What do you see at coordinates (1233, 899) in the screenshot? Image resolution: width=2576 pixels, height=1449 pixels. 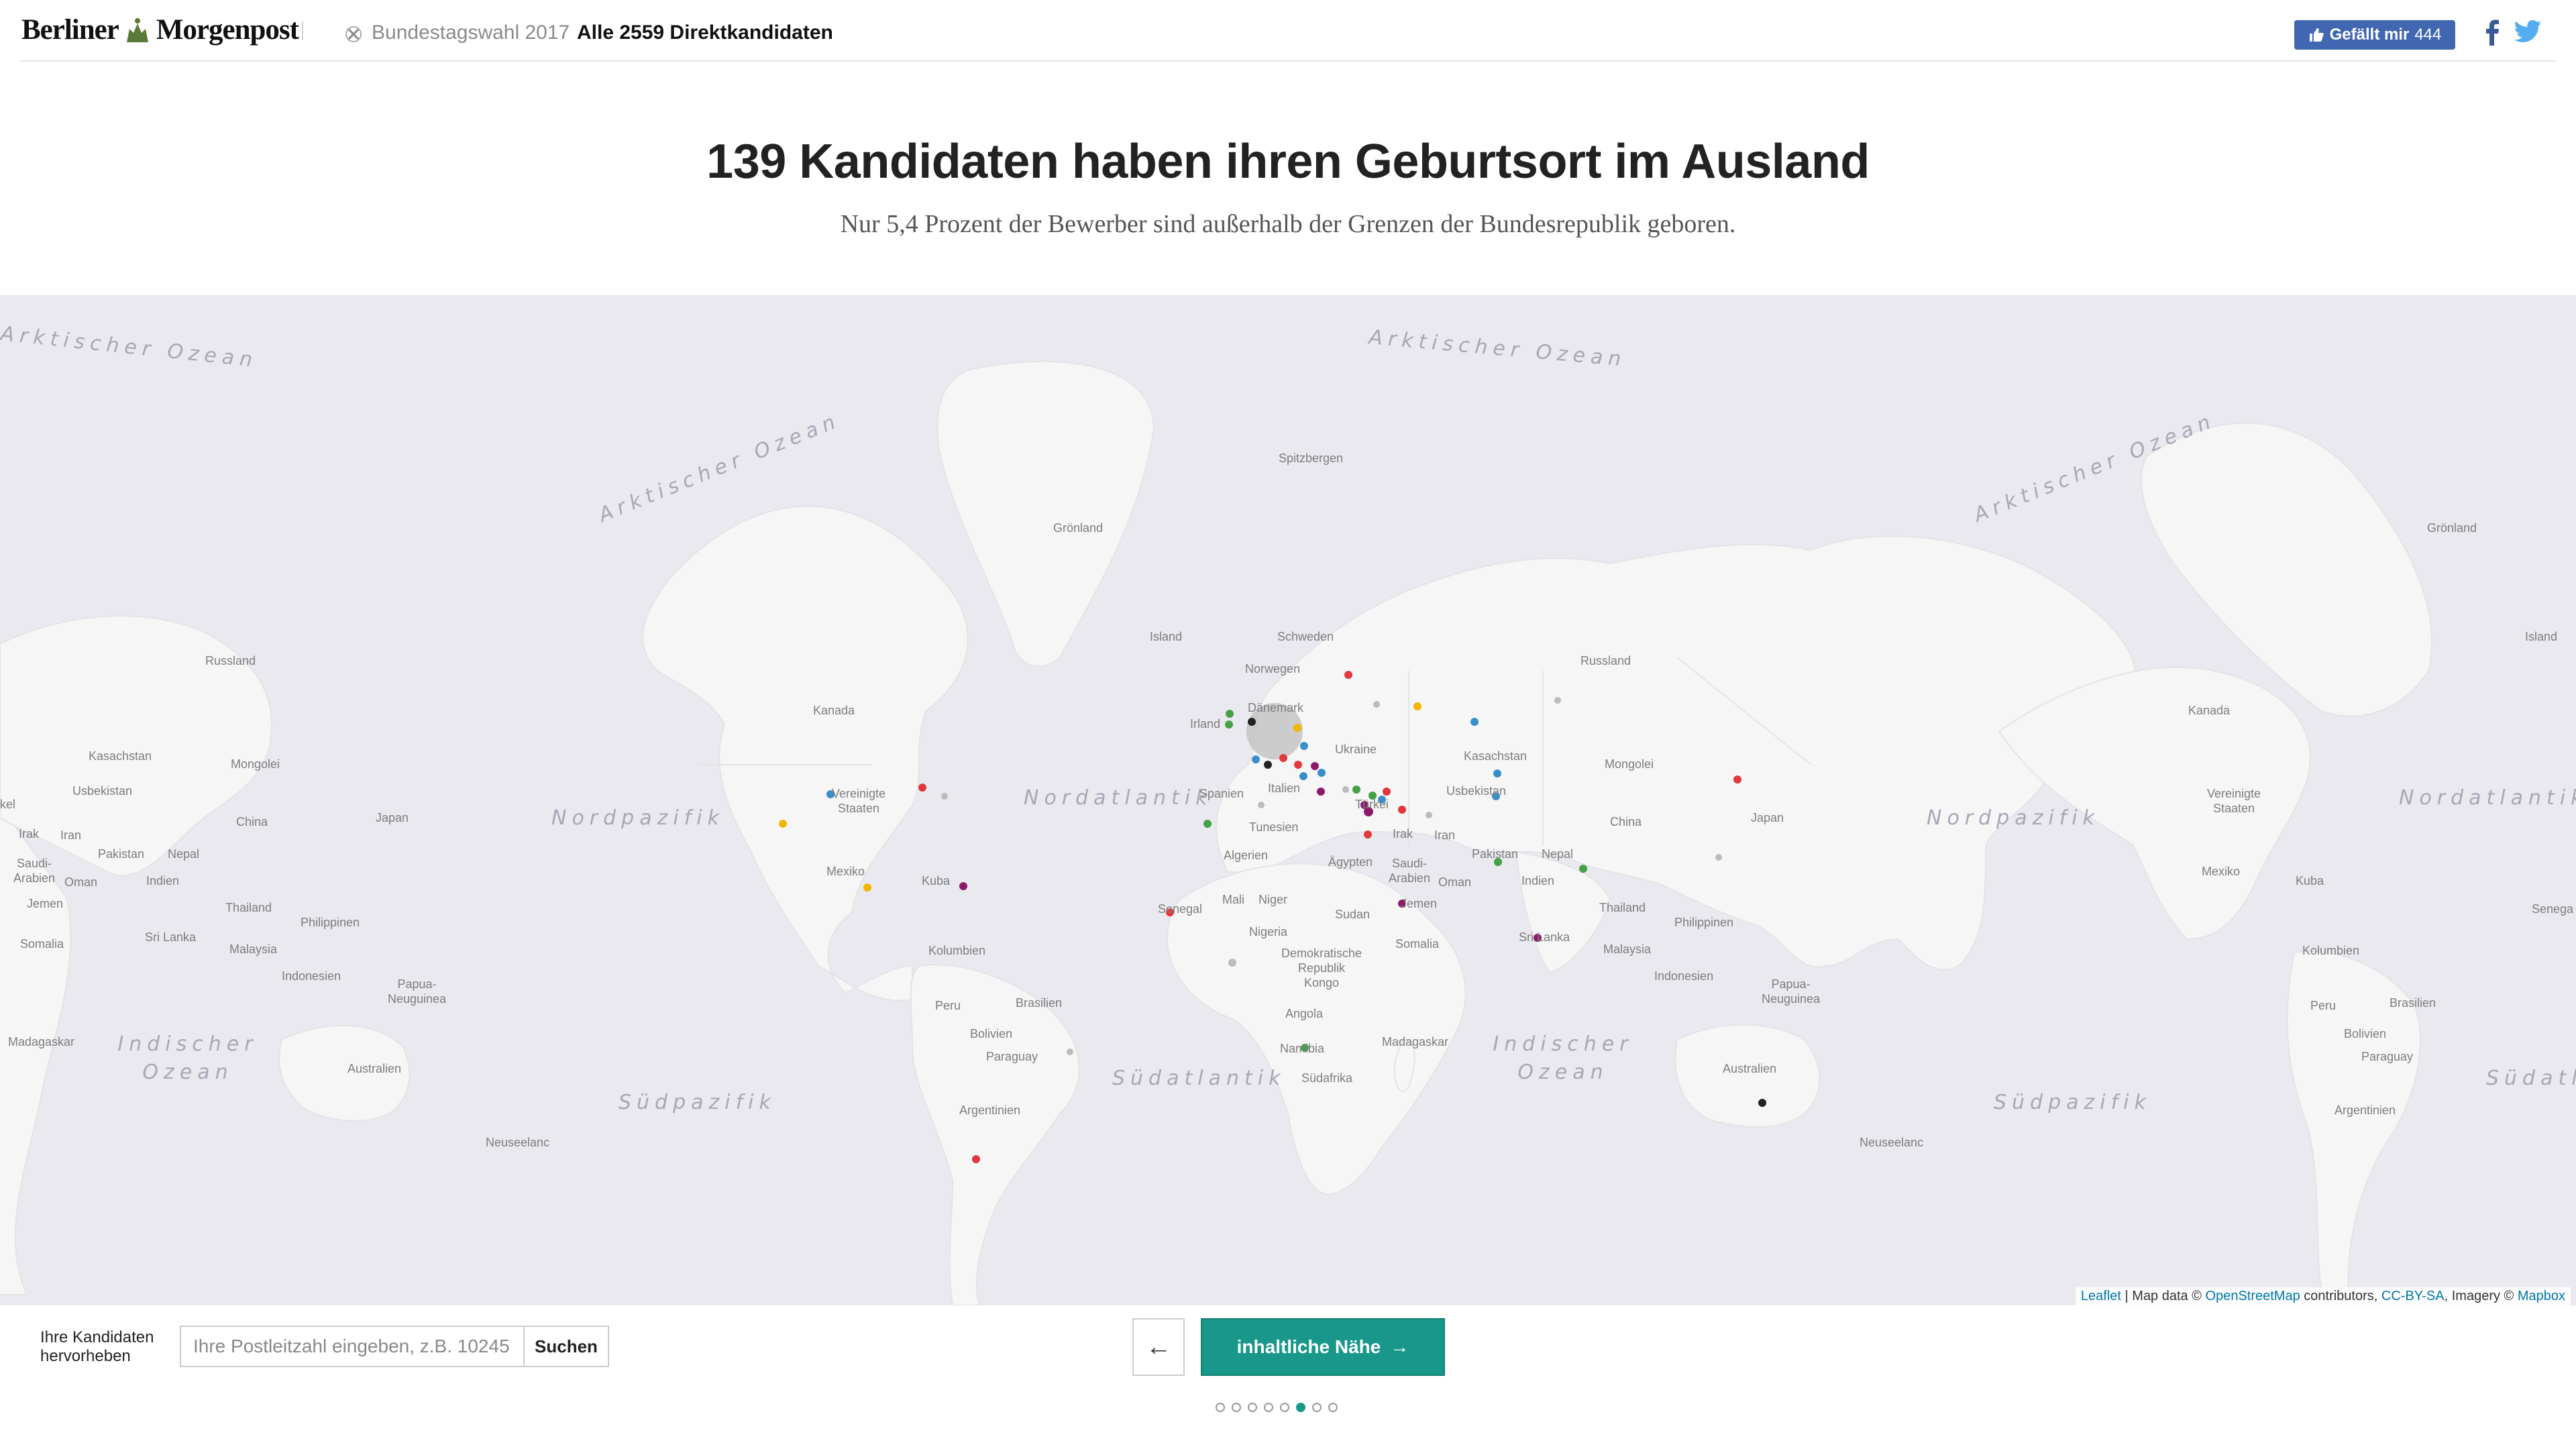 I see `place-label: Mali` at bounding box center [1233, 899].